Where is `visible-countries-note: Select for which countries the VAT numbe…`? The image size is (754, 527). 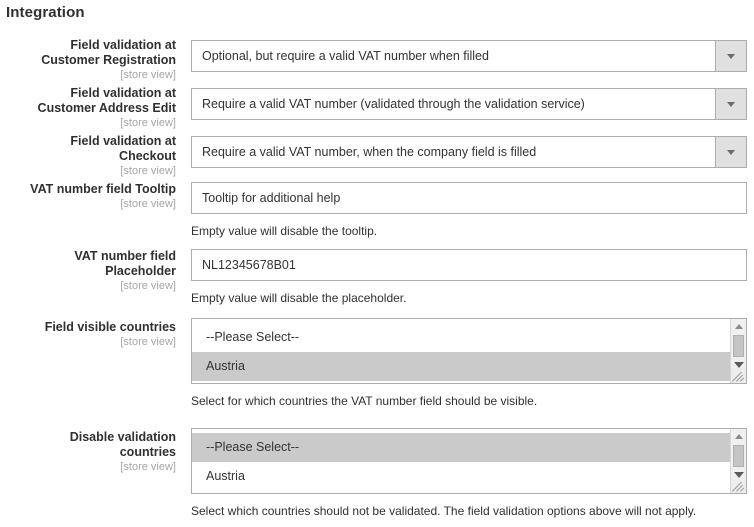
visible-countries-note: Select for which countries the VAT numbe… is located at coordinates (364, 401).